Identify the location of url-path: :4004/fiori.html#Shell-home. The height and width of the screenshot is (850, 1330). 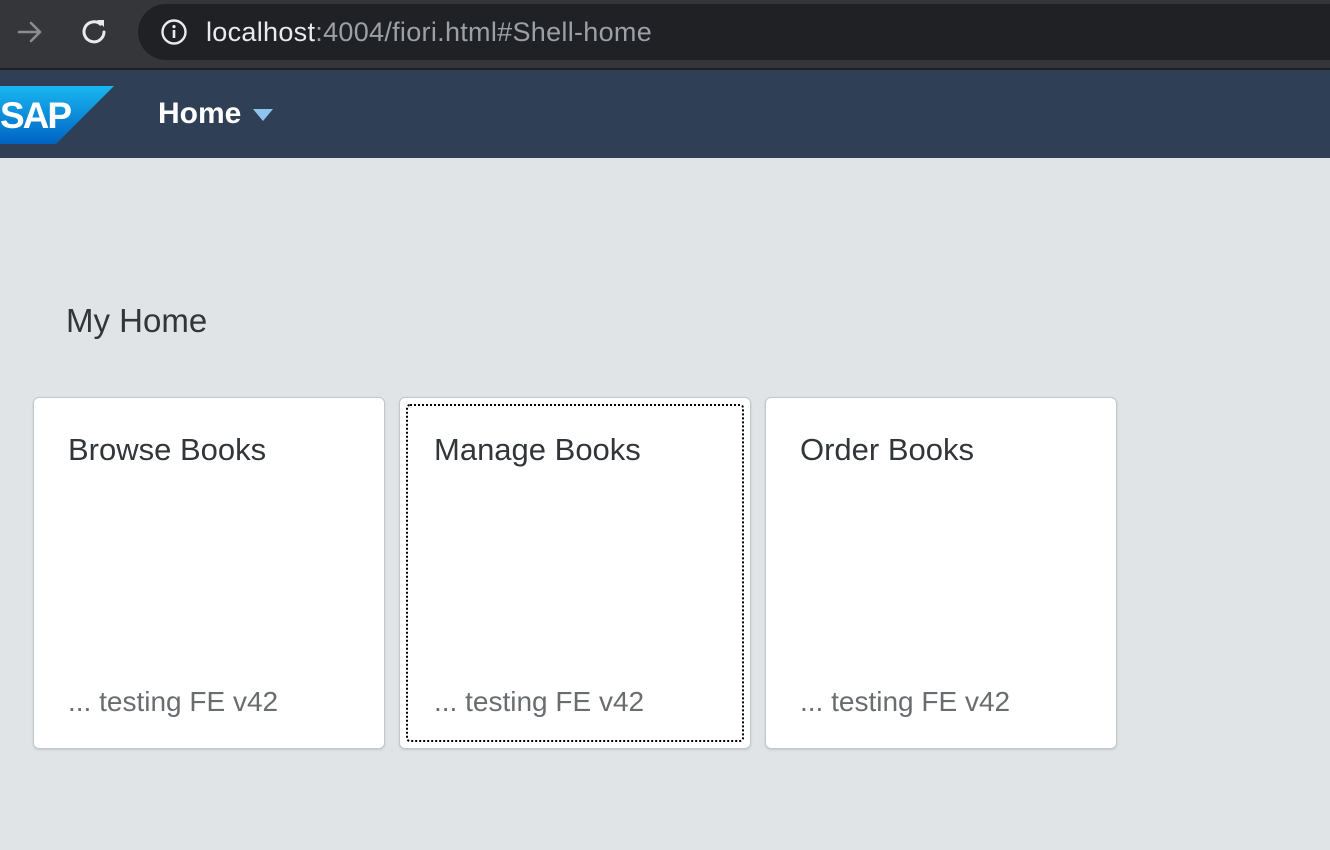
(484, 31).